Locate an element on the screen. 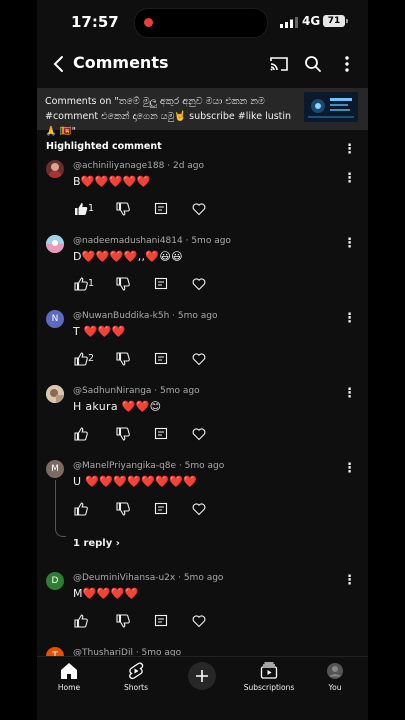 This screenshot has width=405, height=720. nav-home: Home is located at coordinates (69, 677).